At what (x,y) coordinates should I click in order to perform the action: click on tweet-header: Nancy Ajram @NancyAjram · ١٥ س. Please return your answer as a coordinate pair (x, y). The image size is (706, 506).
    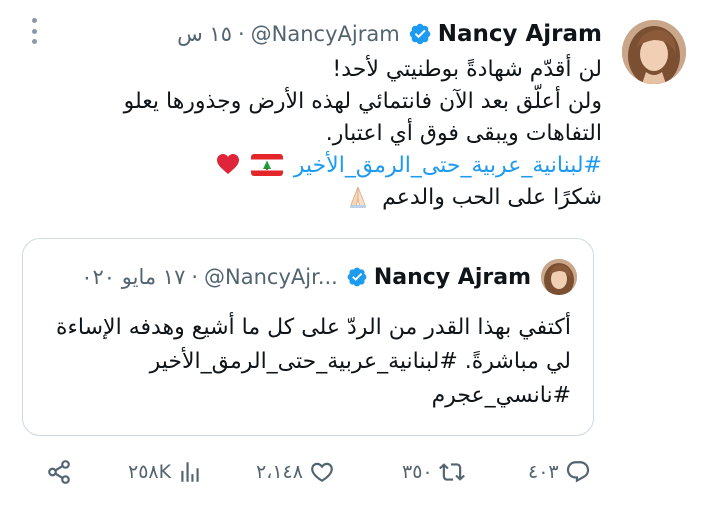
    Looking at the image, I should click on (389, 34).